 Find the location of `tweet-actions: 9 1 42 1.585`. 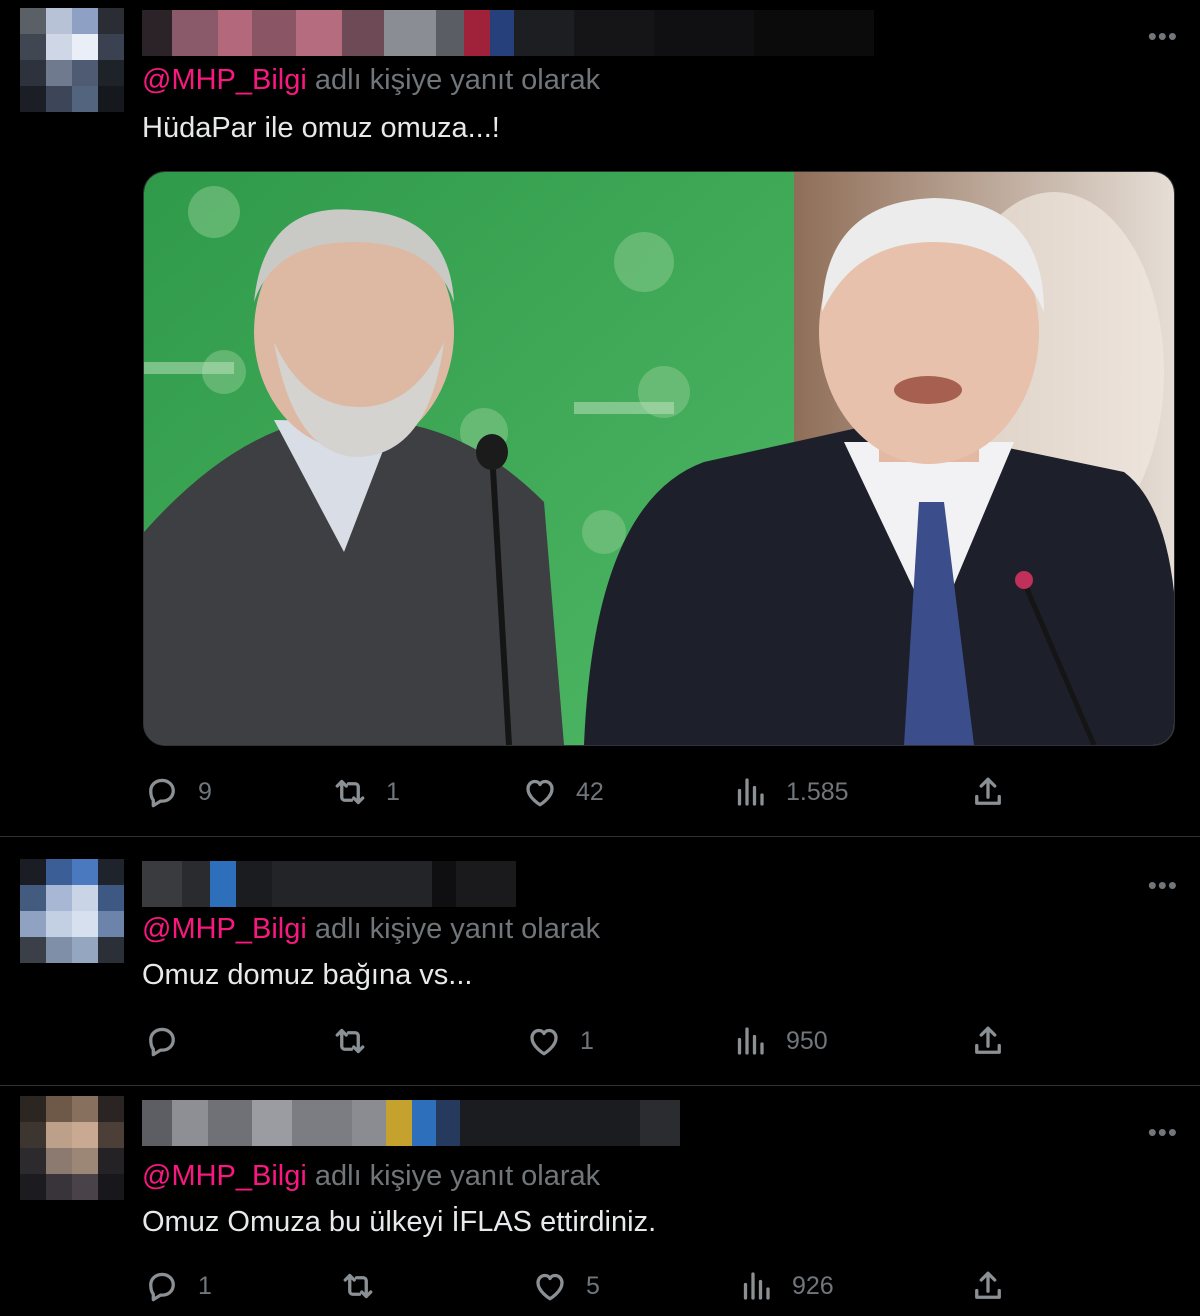

tweet-actions: 9 1 42 1.585 is located at coordinates (592, 792).